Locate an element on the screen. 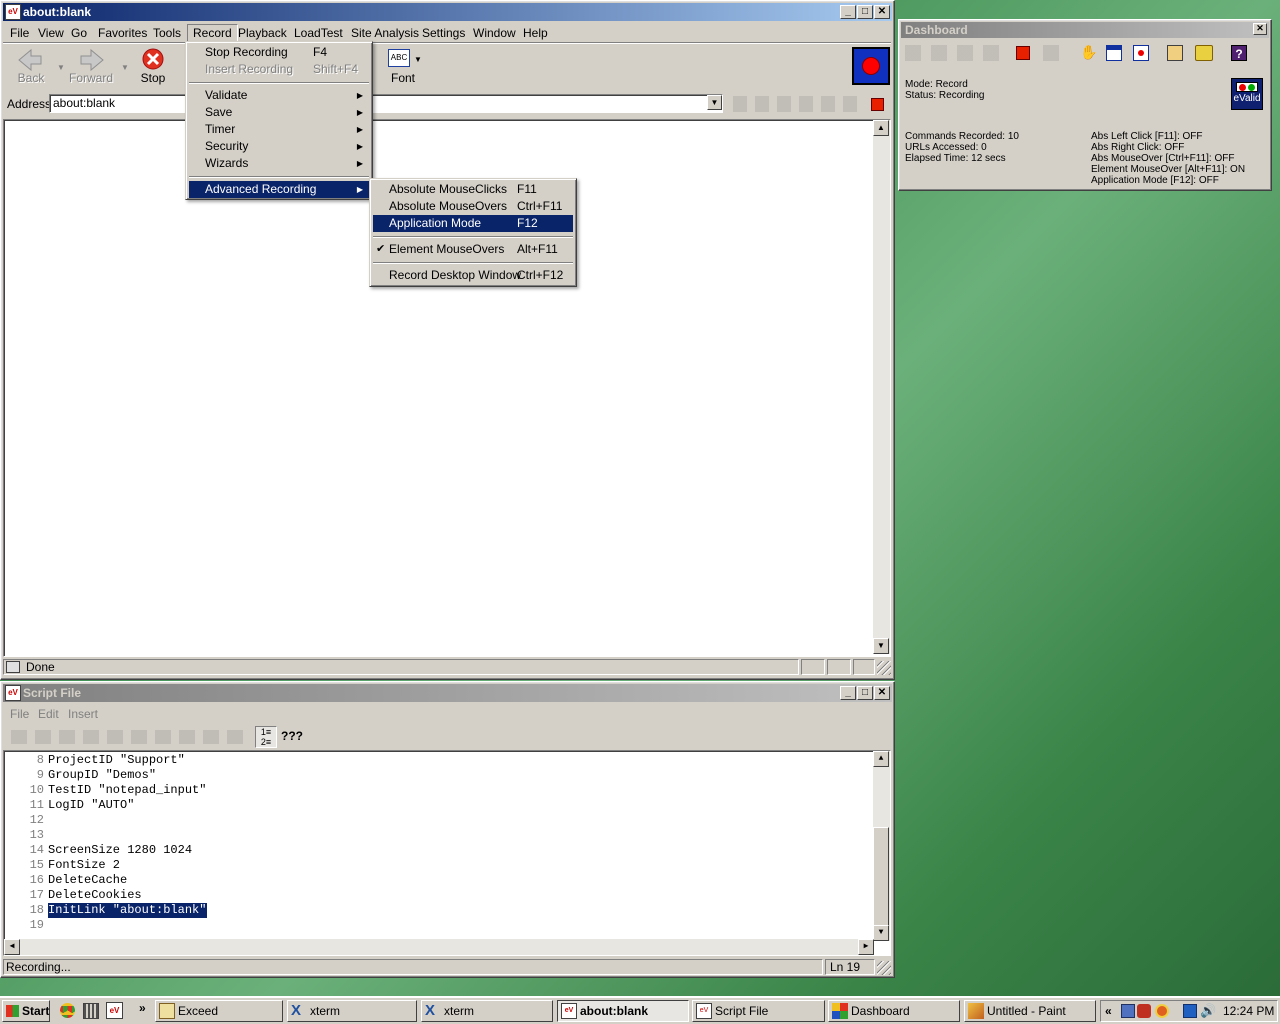  script-vscrollbar: ▲ ▼ is located at coordinates (881, 846).